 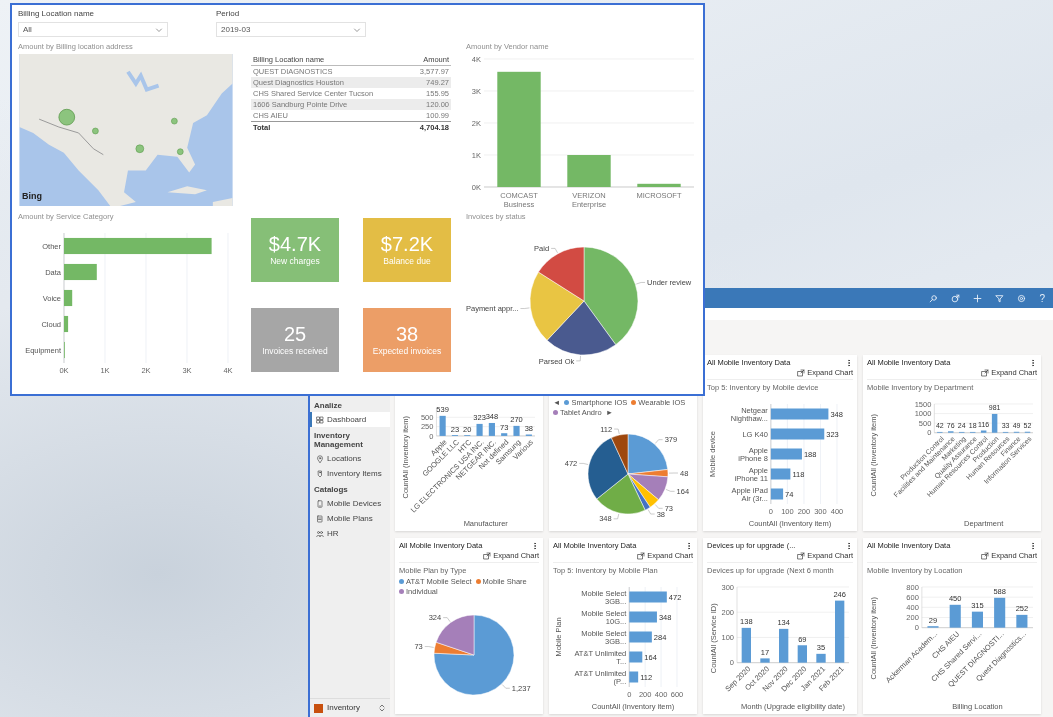 What do you see at coordinates (328, 406) in the screenshot?
I see `section-heading: Analize` at bounding box center [328, 406].